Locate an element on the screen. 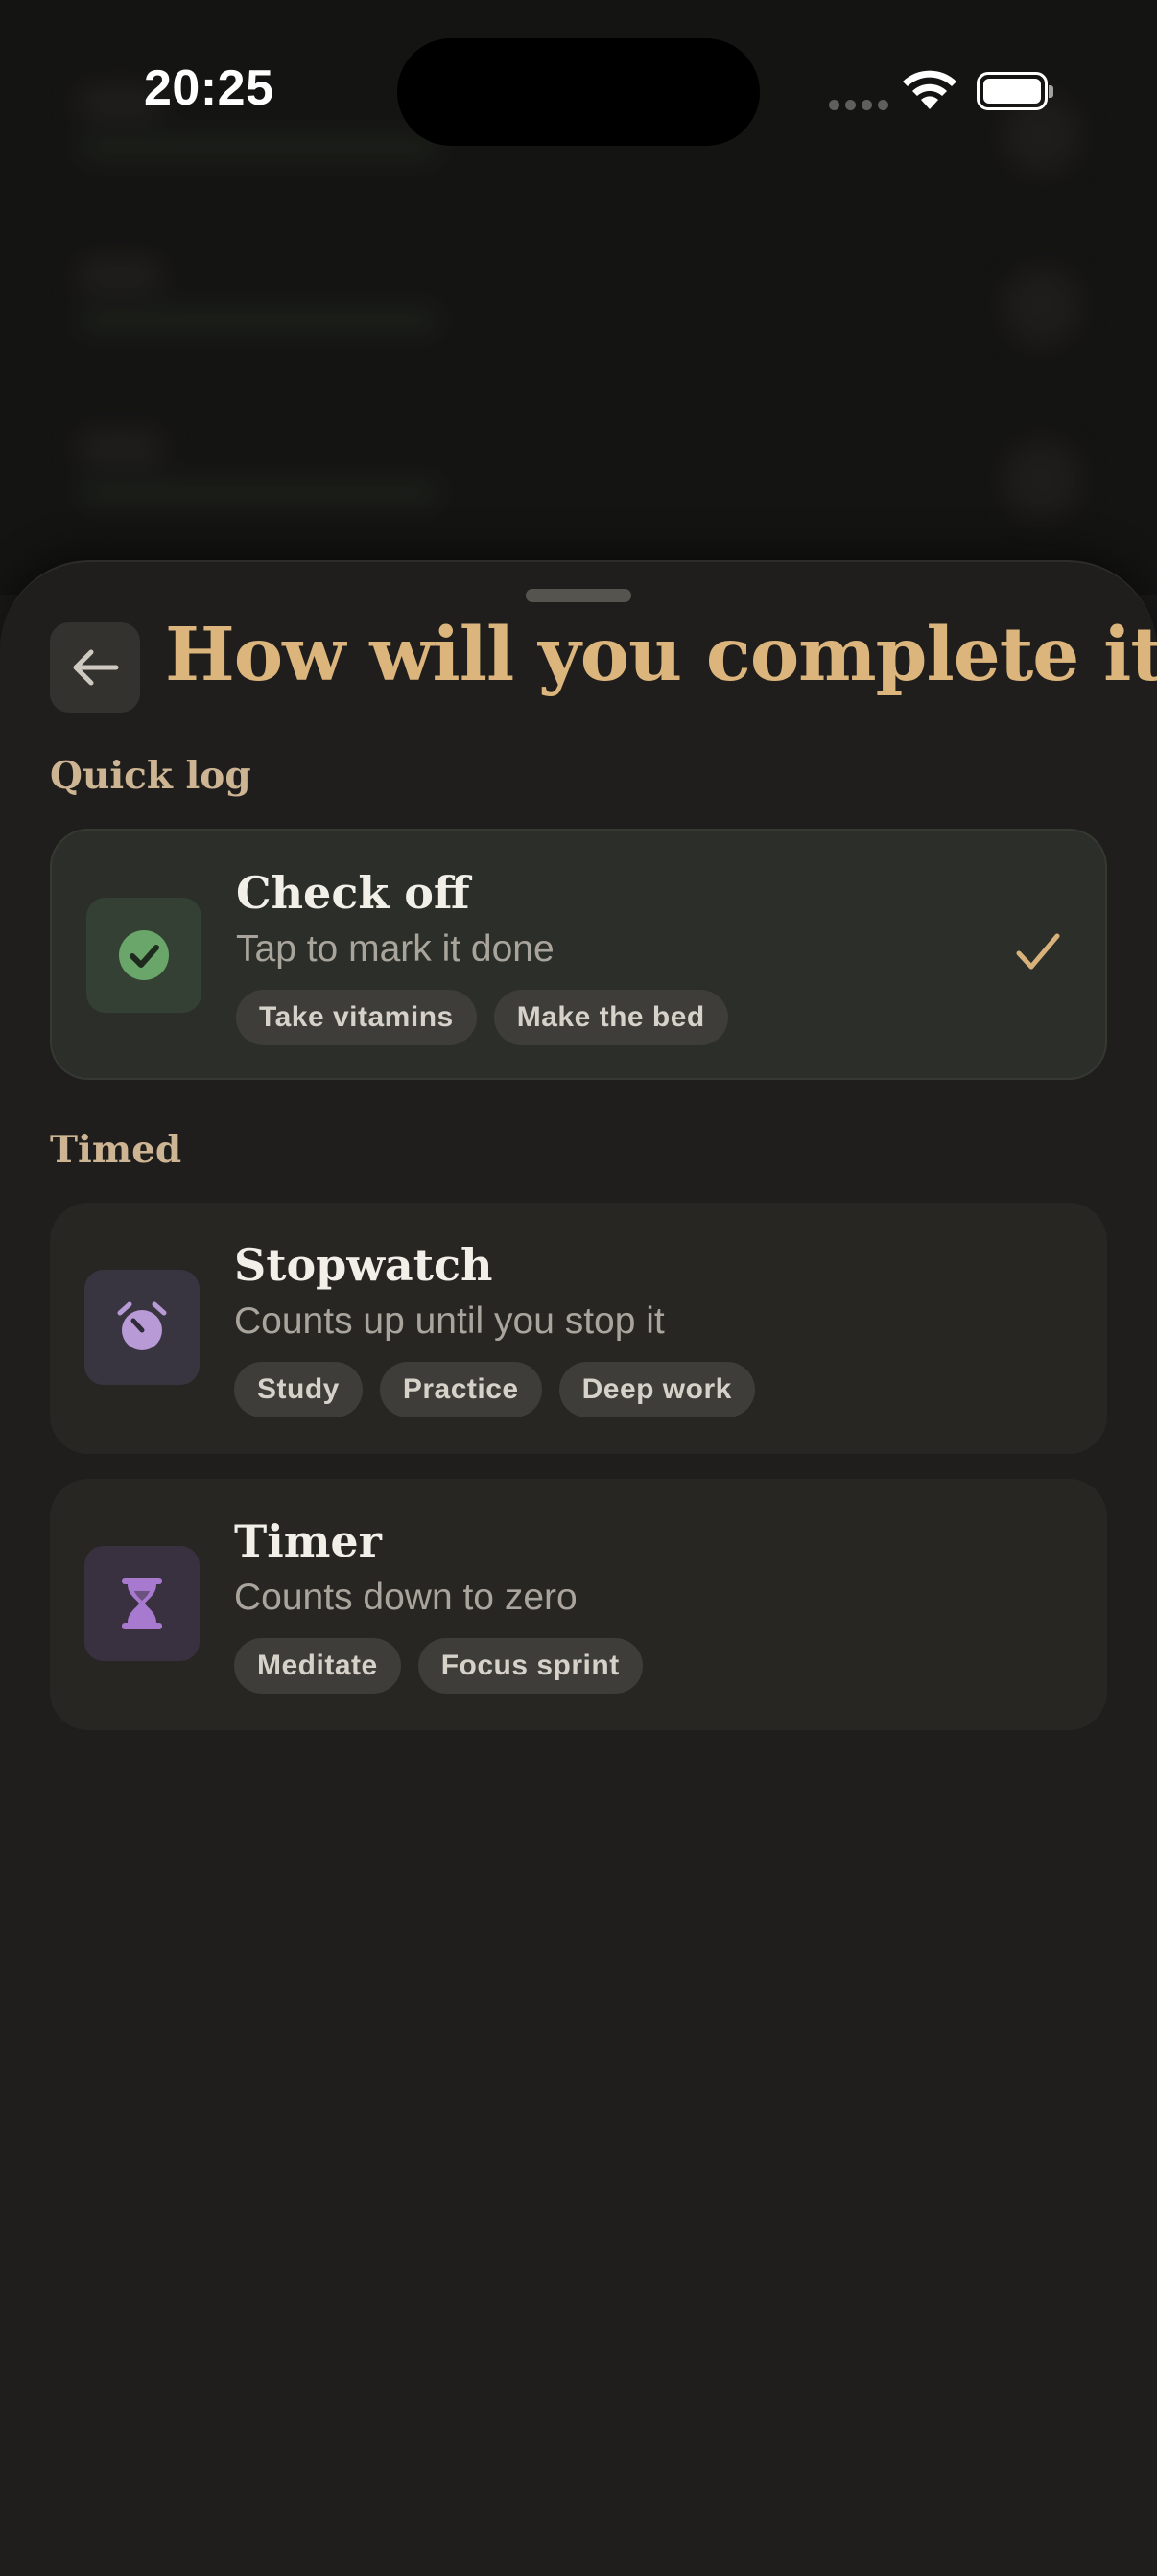 This screenshot has width=1157, height=2576. option-title: Timer is located at coordinates (308, 1541).